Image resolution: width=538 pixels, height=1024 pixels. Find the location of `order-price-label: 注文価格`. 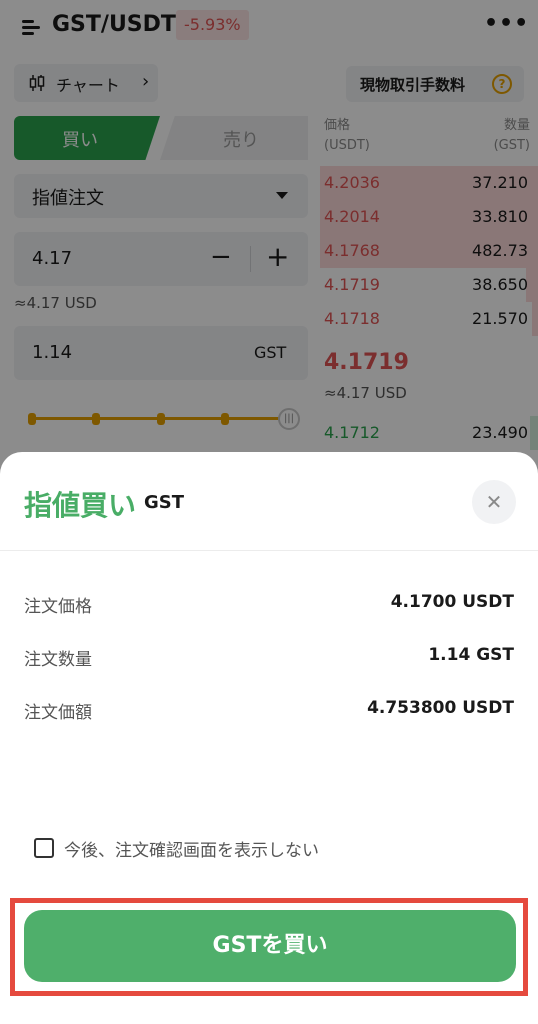

order-price-label: 注文価格 is located at coordinates (58, 607).